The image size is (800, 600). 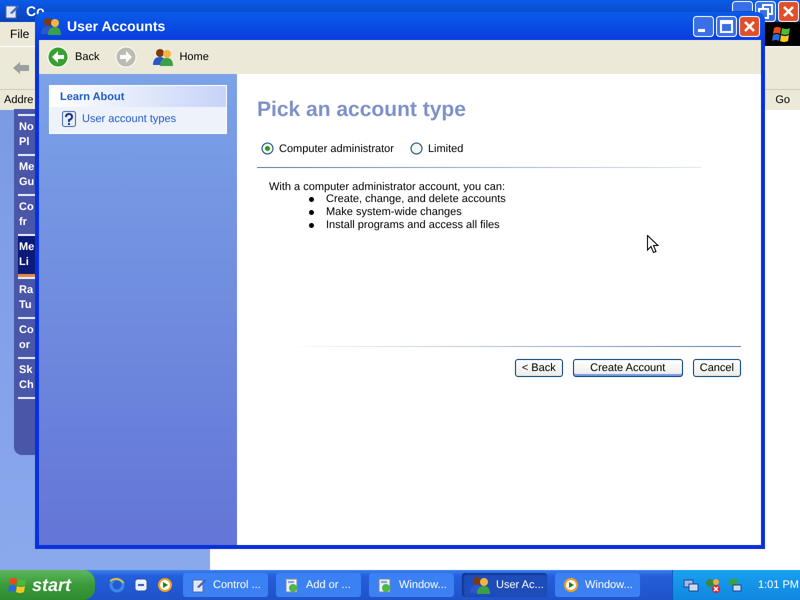 I want to click on home-button: Home, so click(x=181, y=57).